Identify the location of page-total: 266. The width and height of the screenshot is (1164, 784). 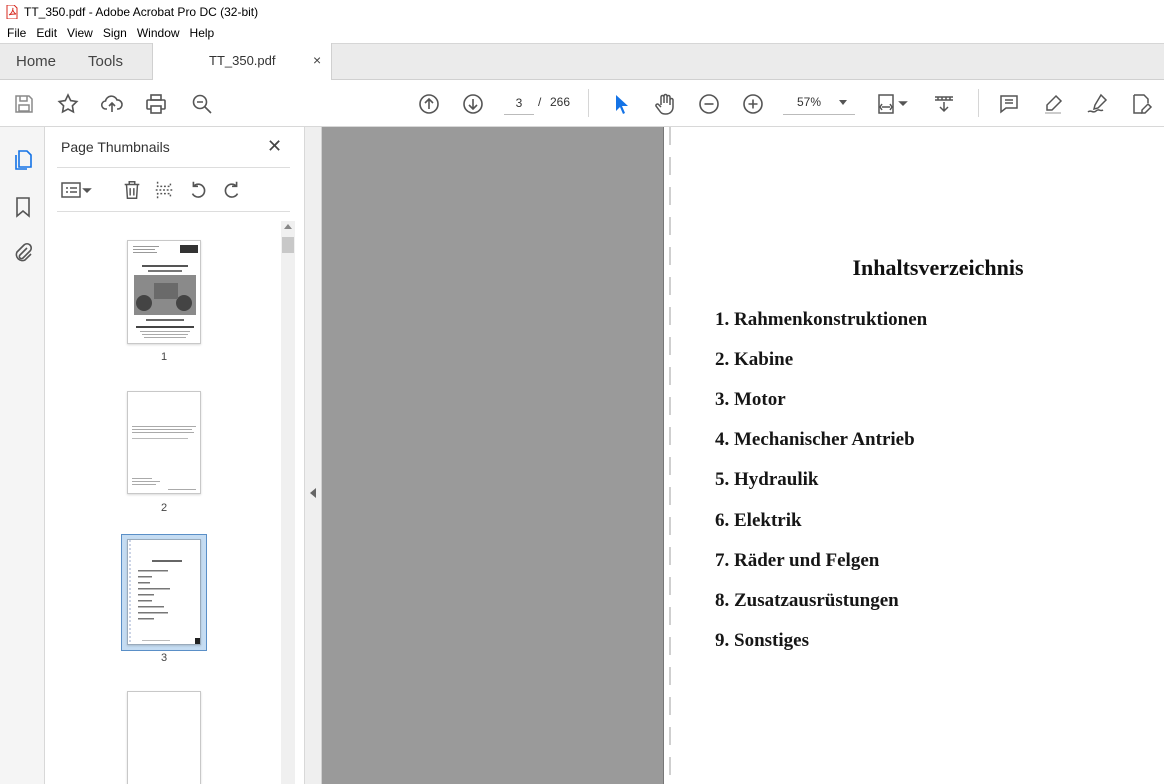
(560, 102).